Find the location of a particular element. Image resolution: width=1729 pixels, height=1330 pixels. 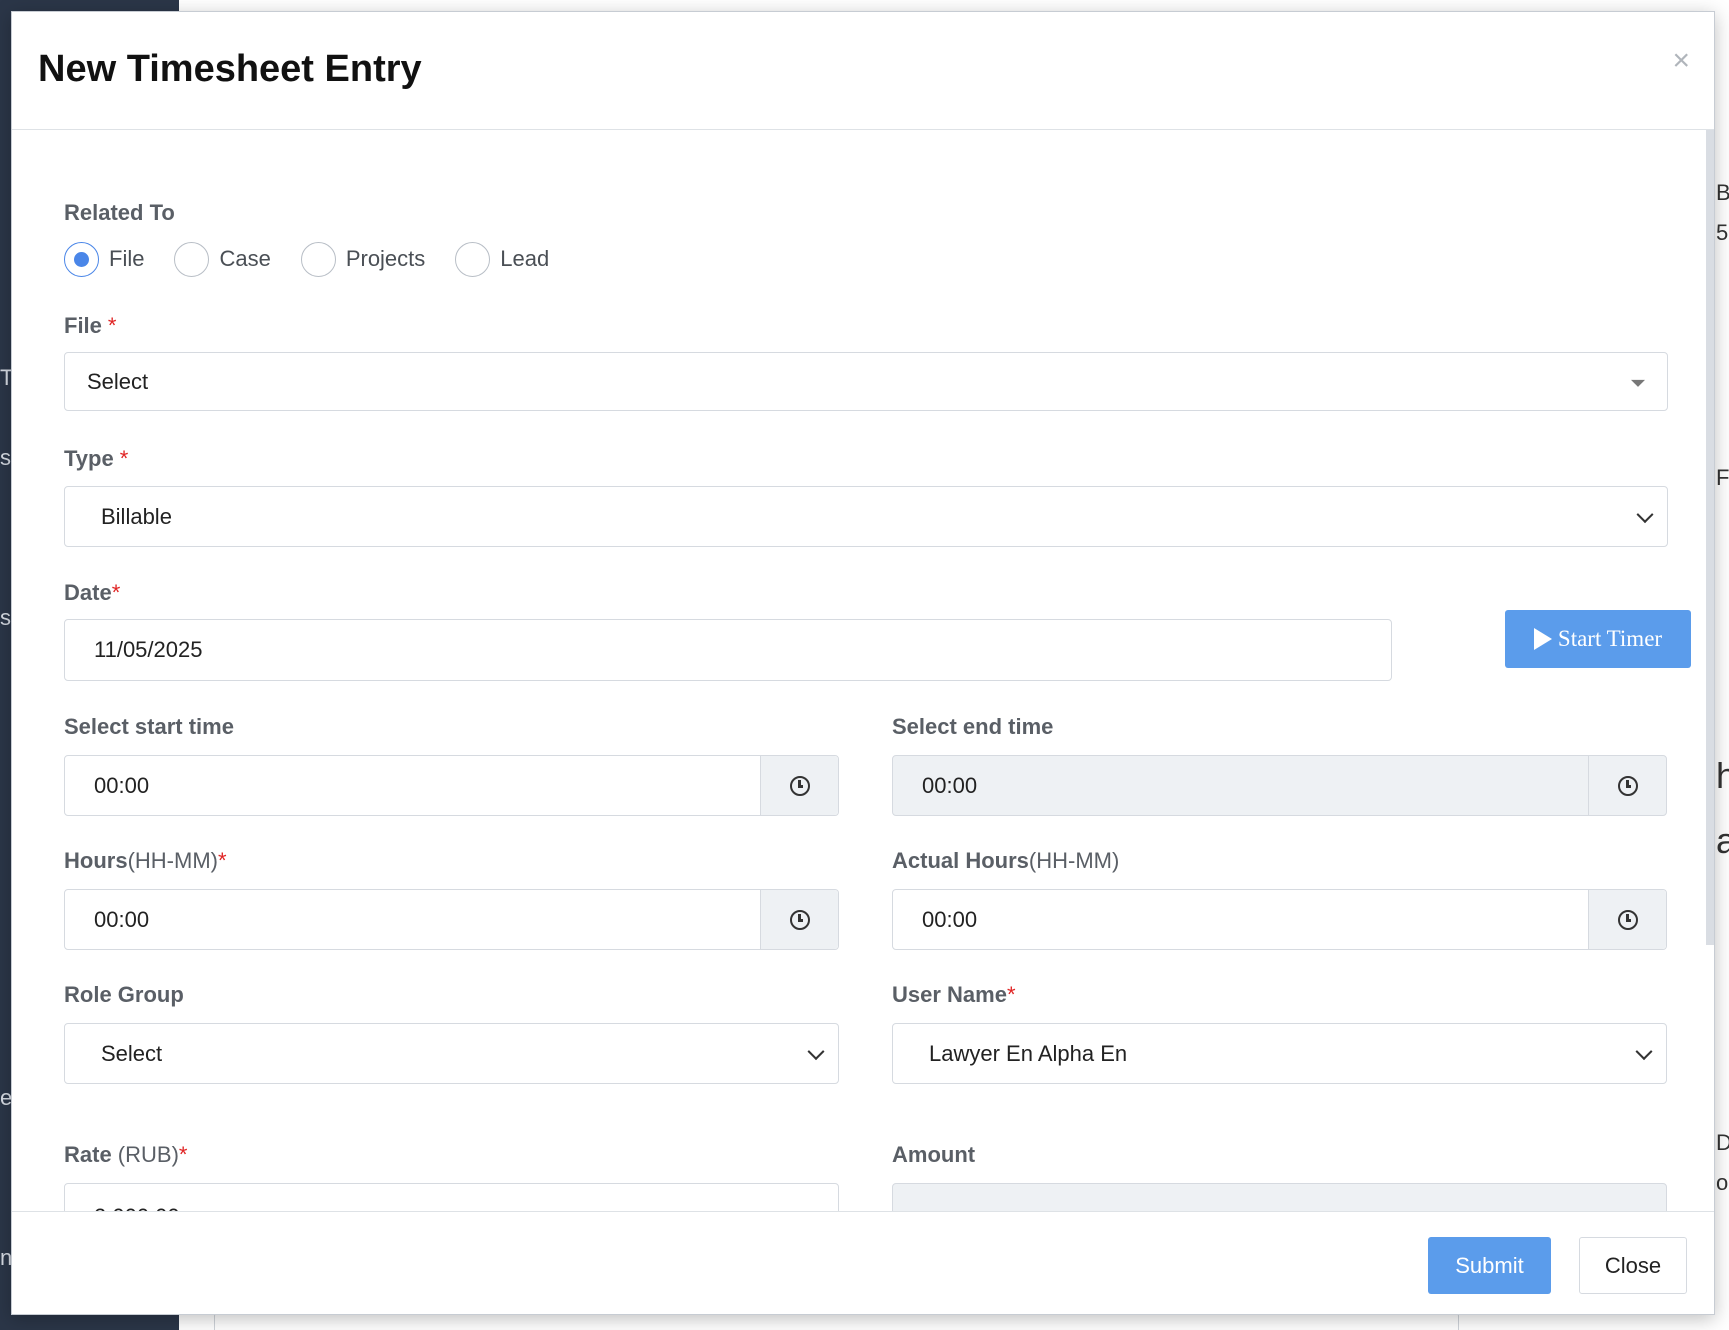

start-timer-button: Start Timer is located at coordinates (1598, 639).